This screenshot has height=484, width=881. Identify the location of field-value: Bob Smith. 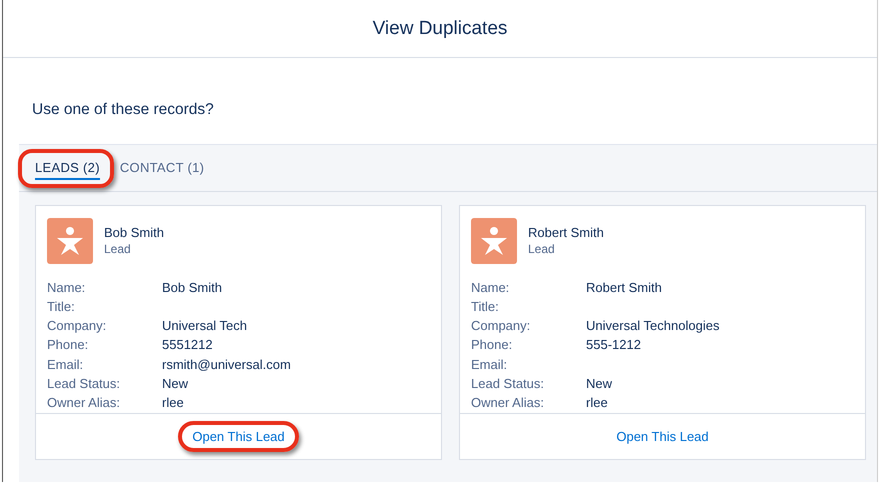
(192, 288).